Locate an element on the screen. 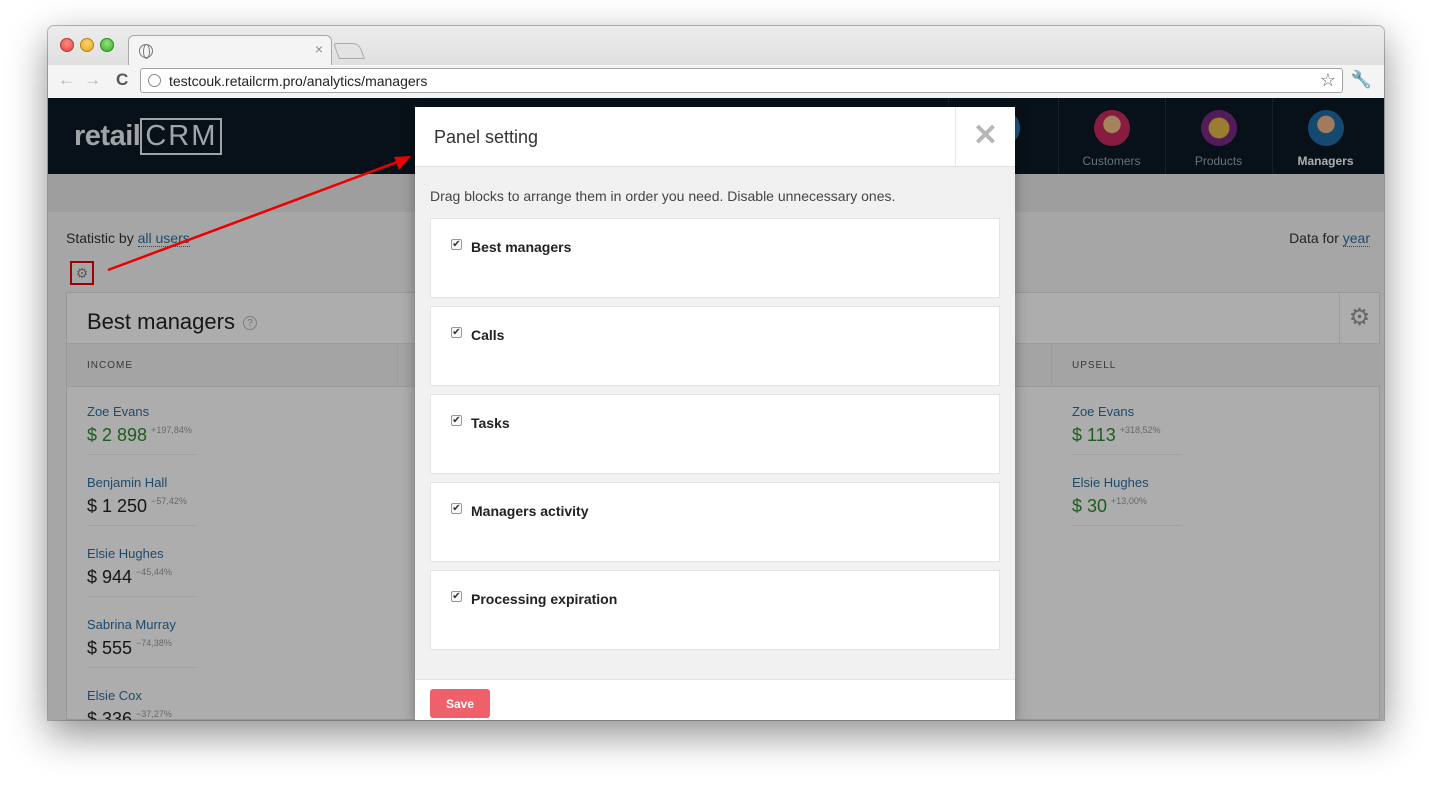 Image resolution: width=1432 pixels, height=790 pixels. new-tab-button is located at coordinates (349, 51).